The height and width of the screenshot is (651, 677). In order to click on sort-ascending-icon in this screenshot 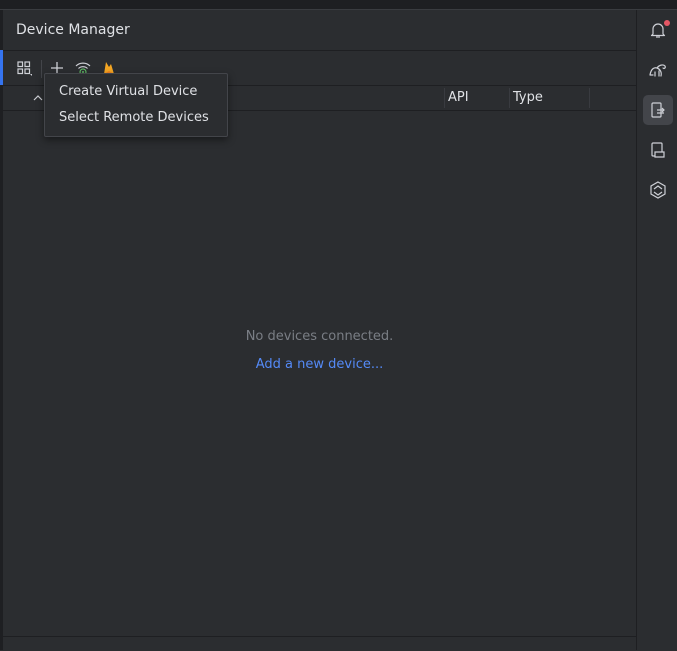, I will do `click(38, 98)`.